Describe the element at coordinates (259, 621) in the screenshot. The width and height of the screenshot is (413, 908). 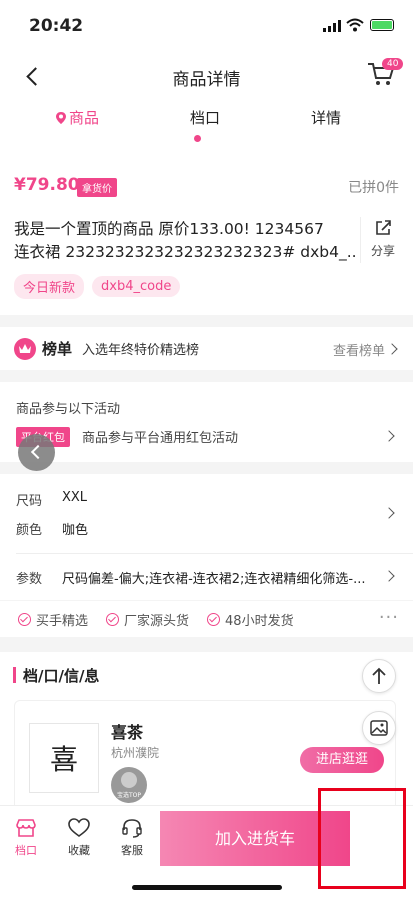
I see `guarantee-3: 48小时发货` at that location.